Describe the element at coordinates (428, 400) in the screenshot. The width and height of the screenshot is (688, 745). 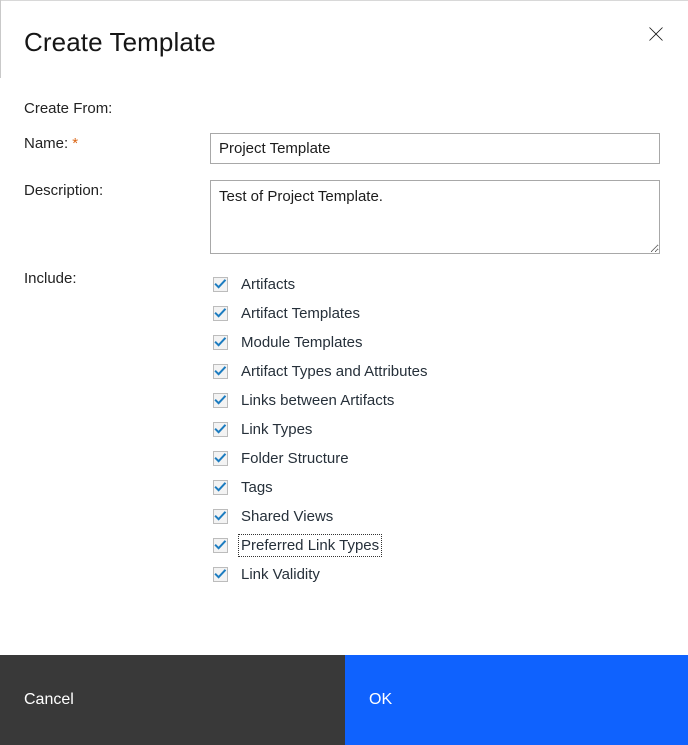
I see `include-checkbox-row: Links between Artifacts` at that location.